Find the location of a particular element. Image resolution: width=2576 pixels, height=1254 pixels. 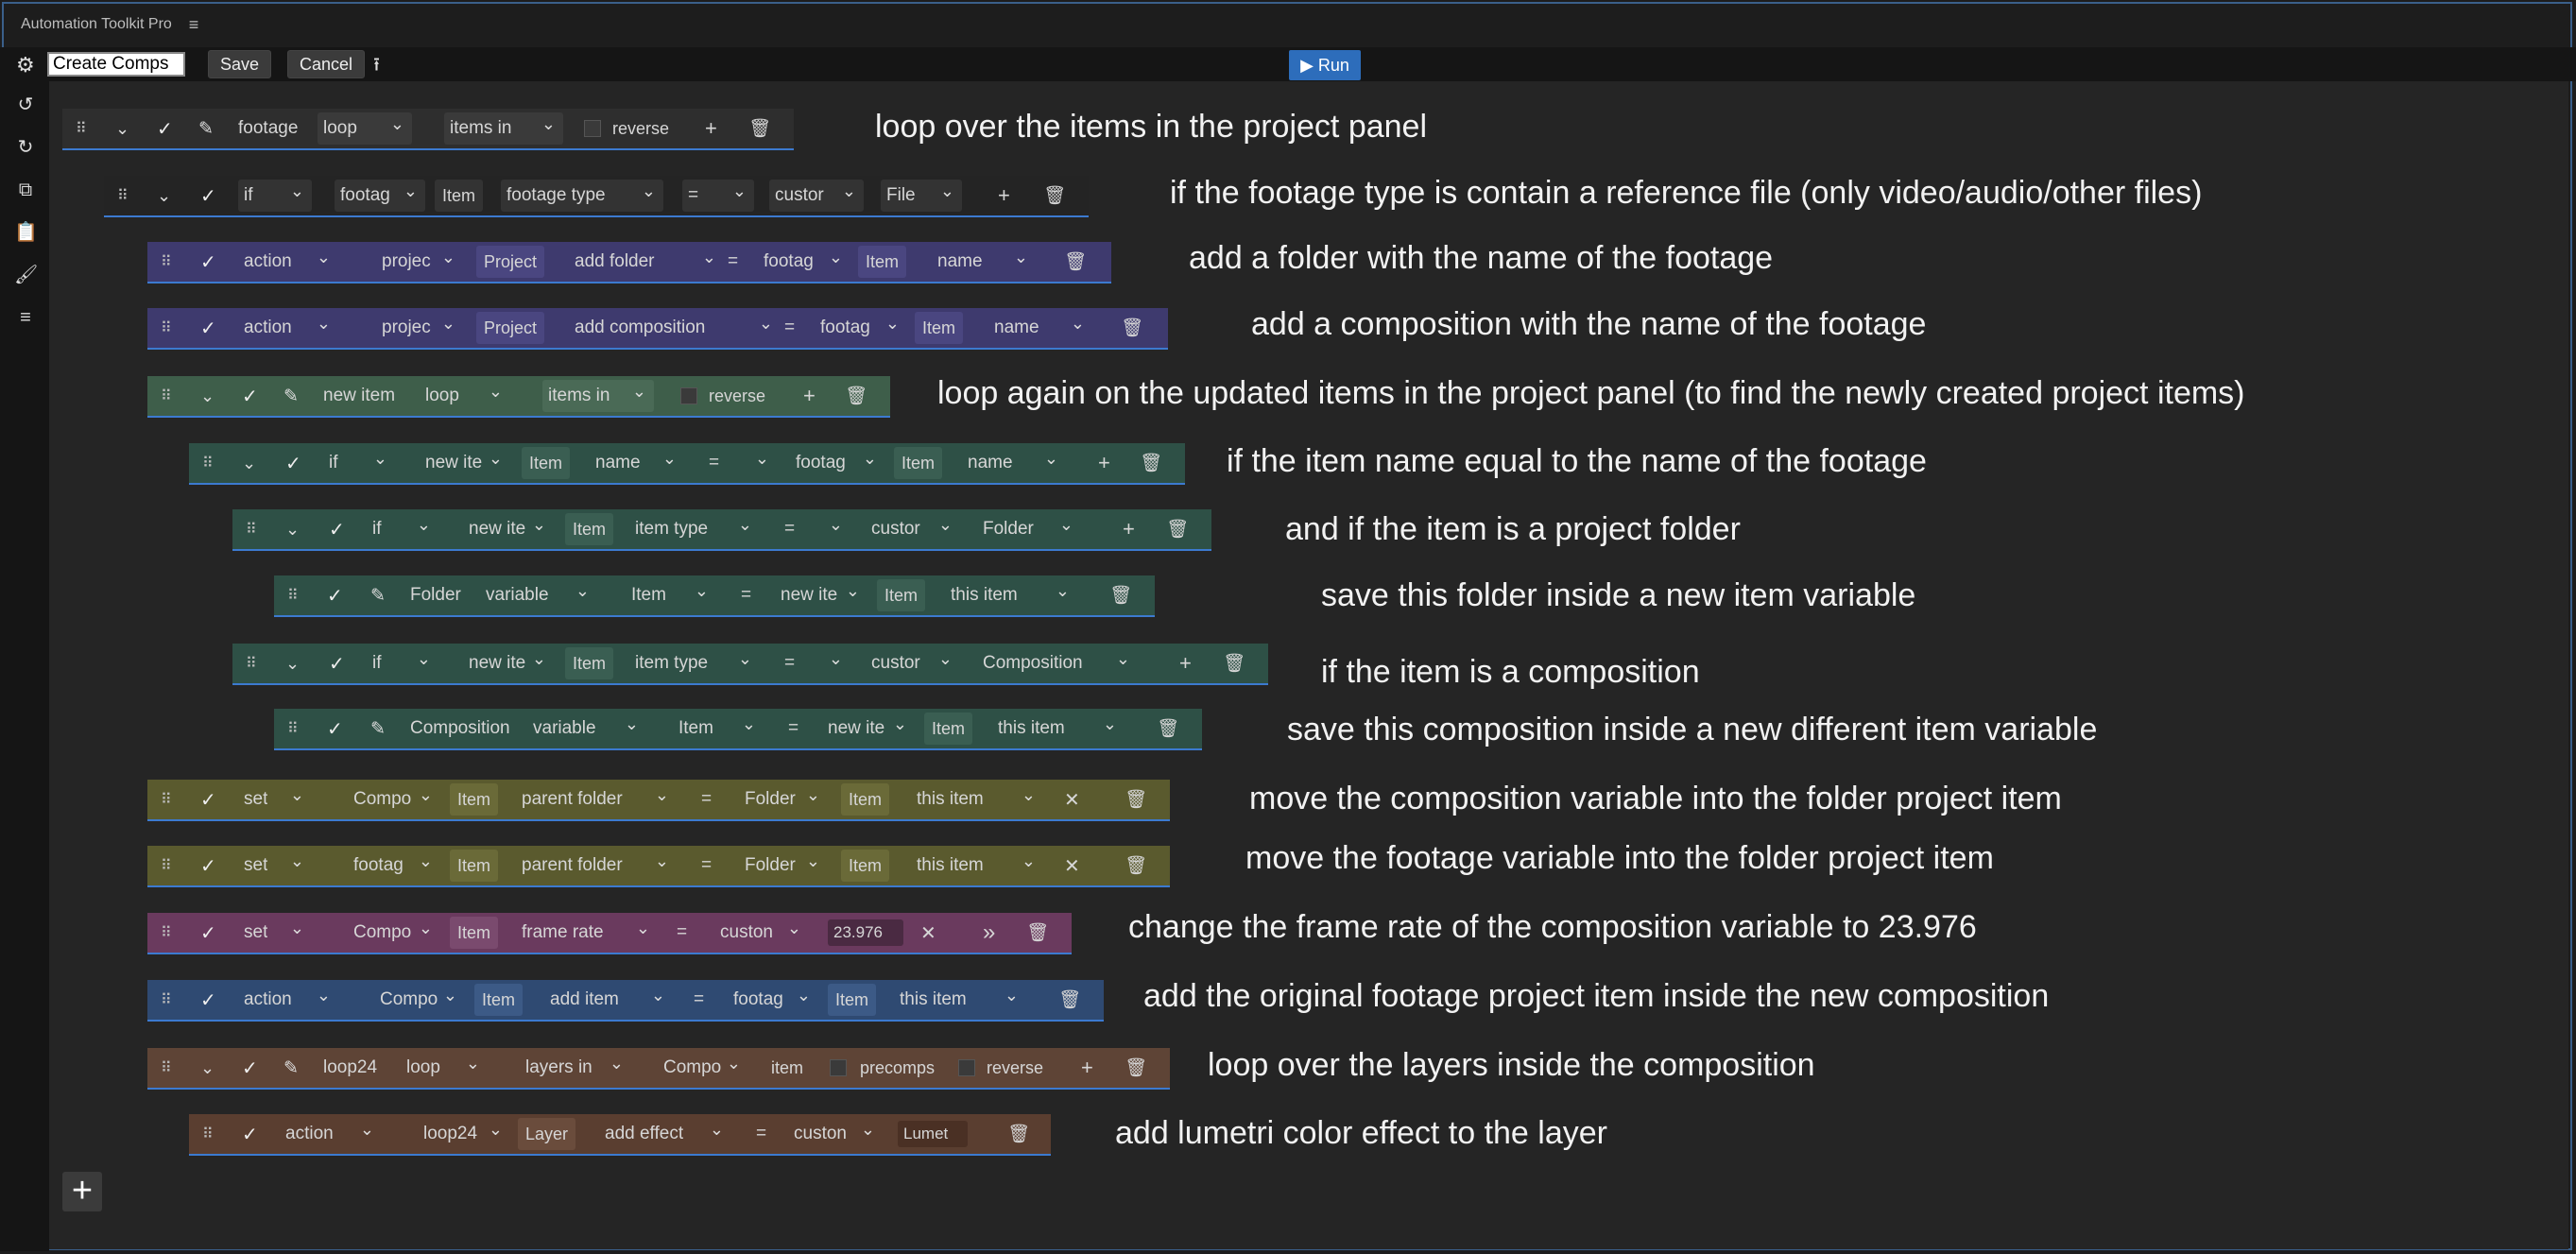

run-button: ▶ Run is located at coordinates (1325, 65).